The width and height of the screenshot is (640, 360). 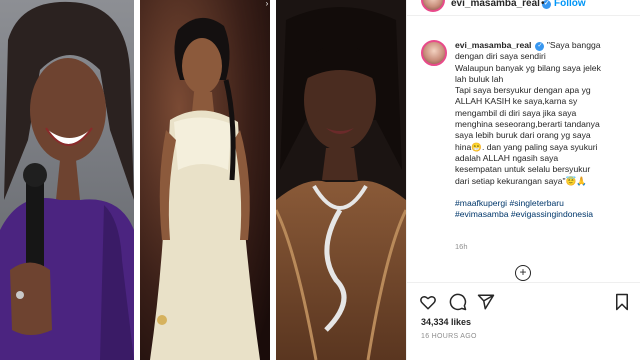 I want to click on caption-line: dari setiap kekurangan saya"😇🙏, so click(x=521, y=180).